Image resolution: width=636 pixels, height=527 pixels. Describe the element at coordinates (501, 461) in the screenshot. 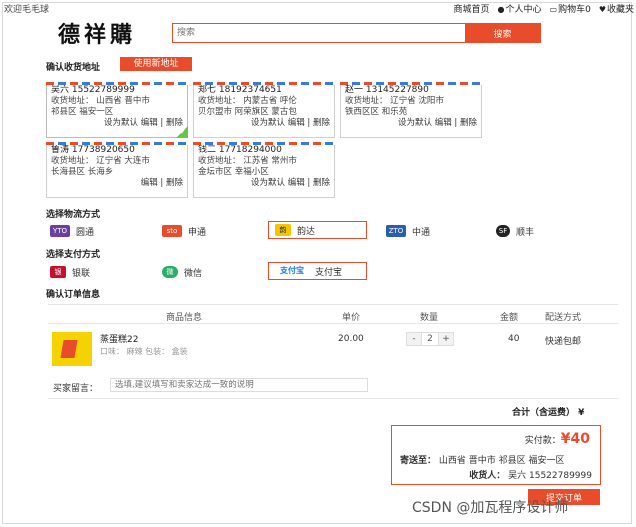

I see `send-value: 山西省 晋中市 祁县区 福安一区` at that location.